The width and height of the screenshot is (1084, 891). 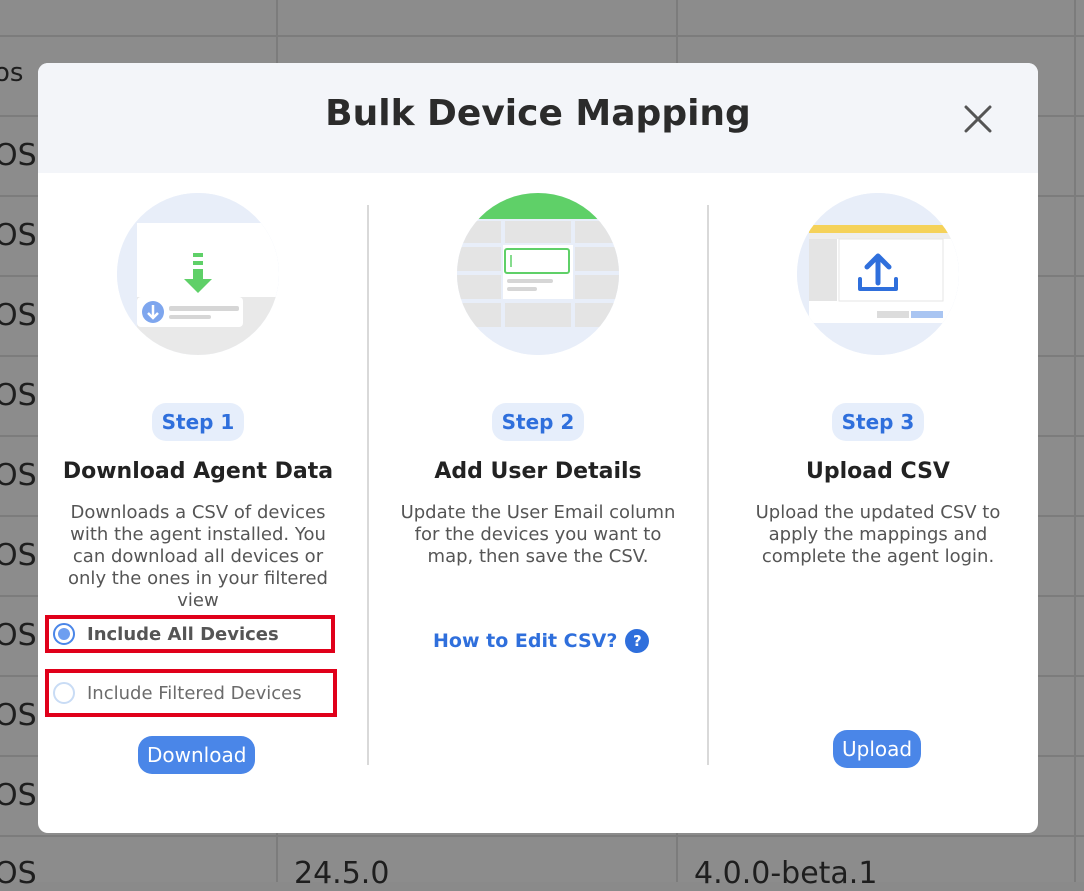 I want to click on radio-checked-icon, so click(x=64, y=634).